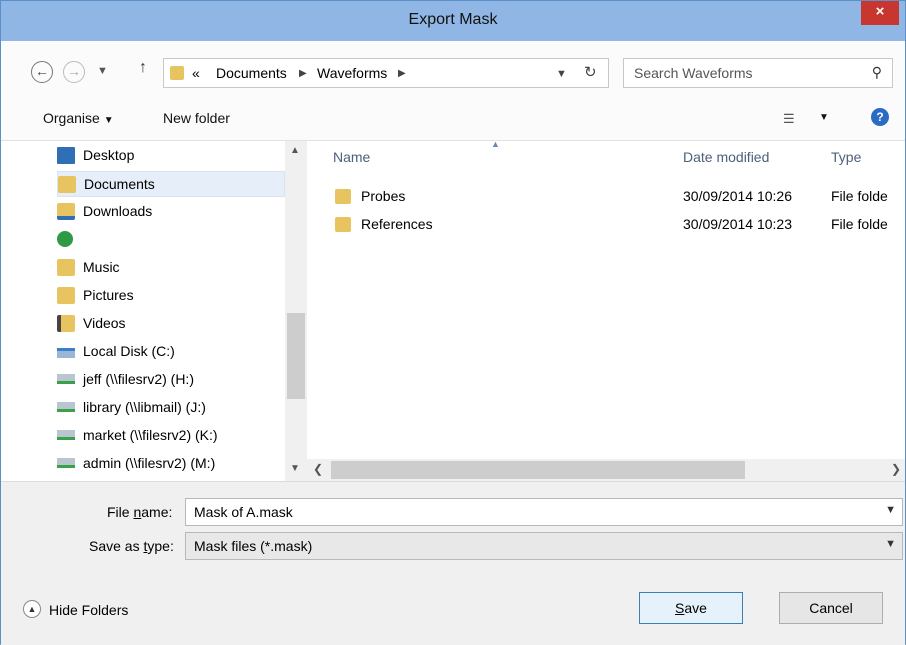 This screenshot has height=645, width=906. I want to click on view-options-icon: ☰, so click(789, 119).